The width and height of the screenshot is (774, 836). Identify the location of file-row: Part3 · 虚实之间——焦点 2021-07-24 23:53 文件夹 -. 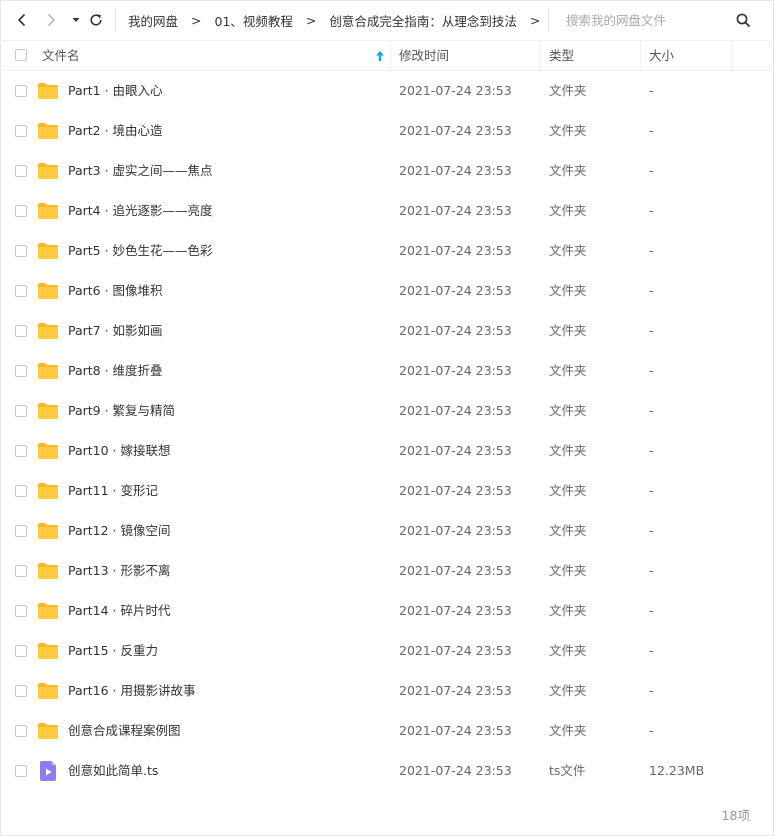
(387, 171).